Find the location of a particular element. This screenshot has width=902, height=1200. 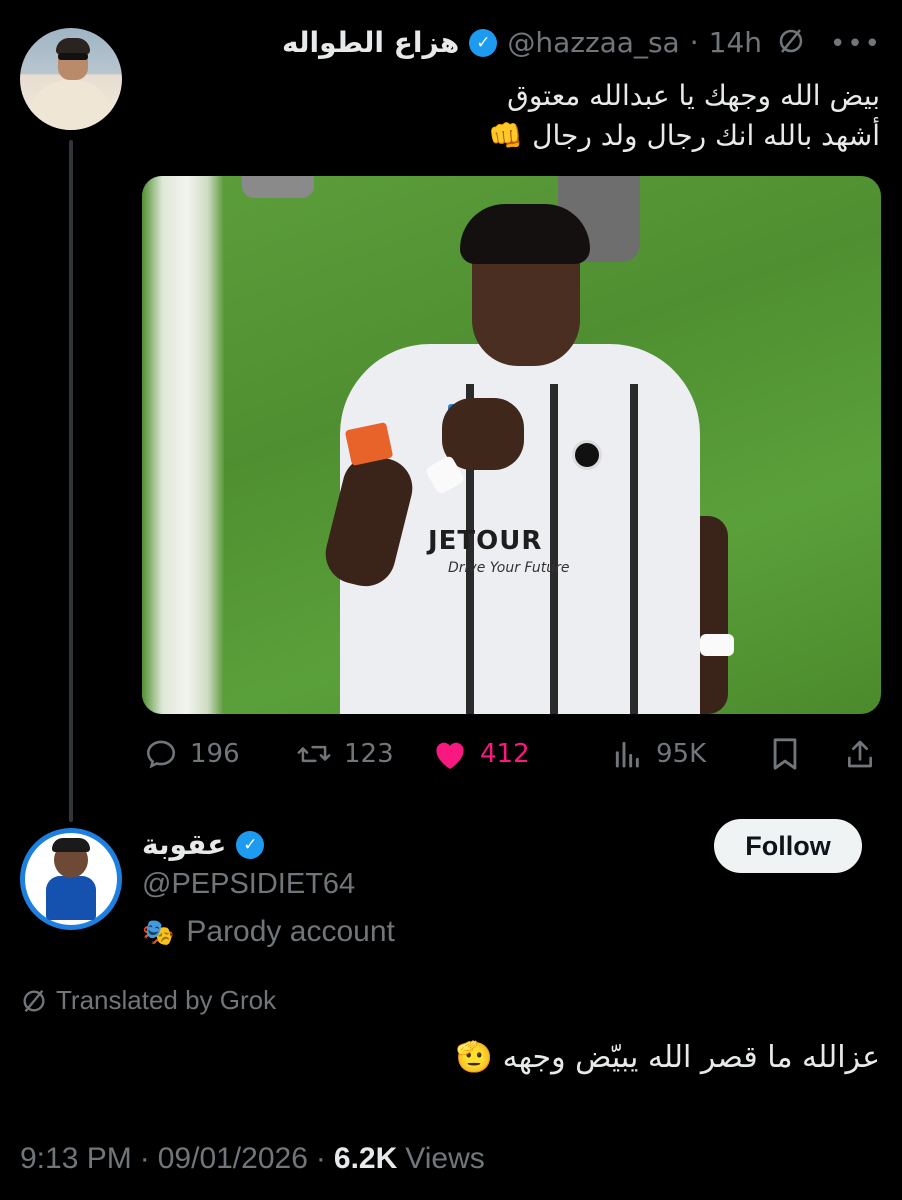

reply-author-avatar is located at coordinates (71, 879).